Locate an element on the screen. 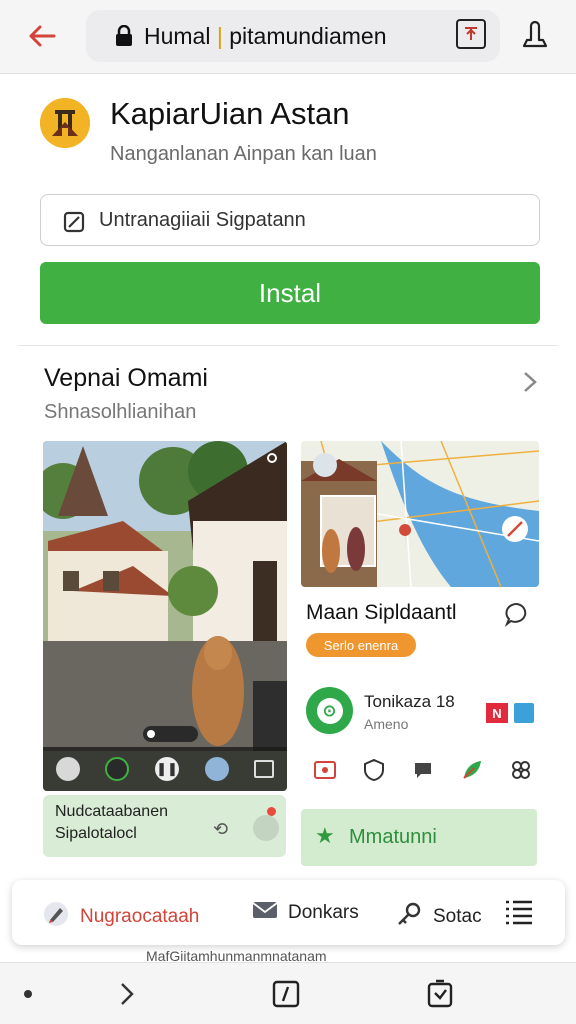  chat-icon is located at coordinates (517, 616).